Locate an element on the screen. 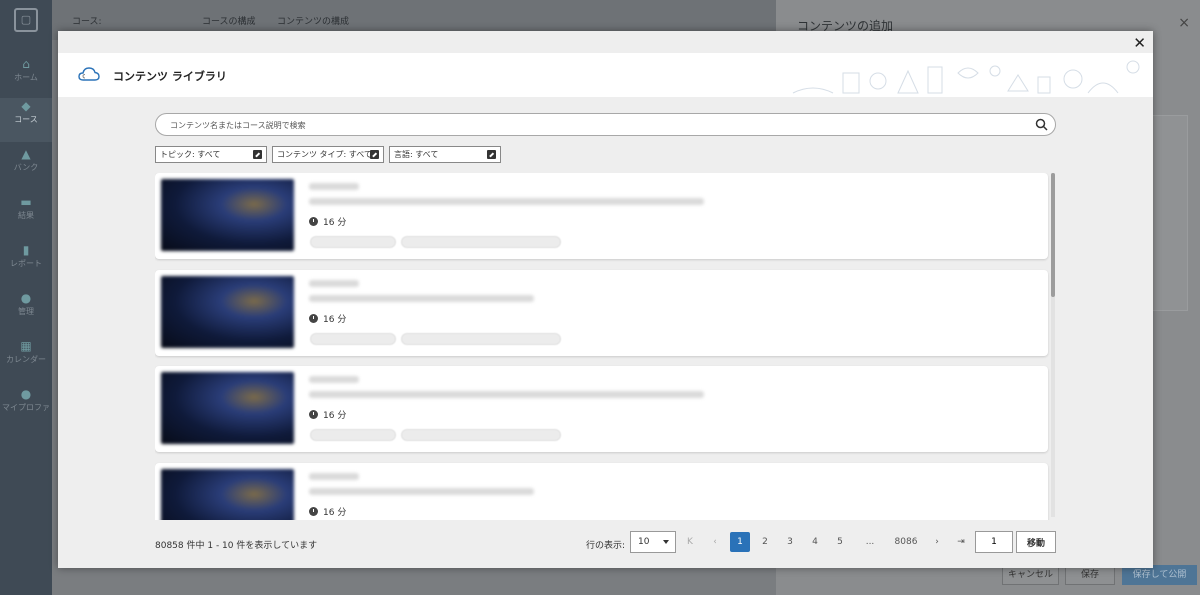 This screenshot has width=1200, height=595. page-2-button: 2 is located at coordinates (765, 542).